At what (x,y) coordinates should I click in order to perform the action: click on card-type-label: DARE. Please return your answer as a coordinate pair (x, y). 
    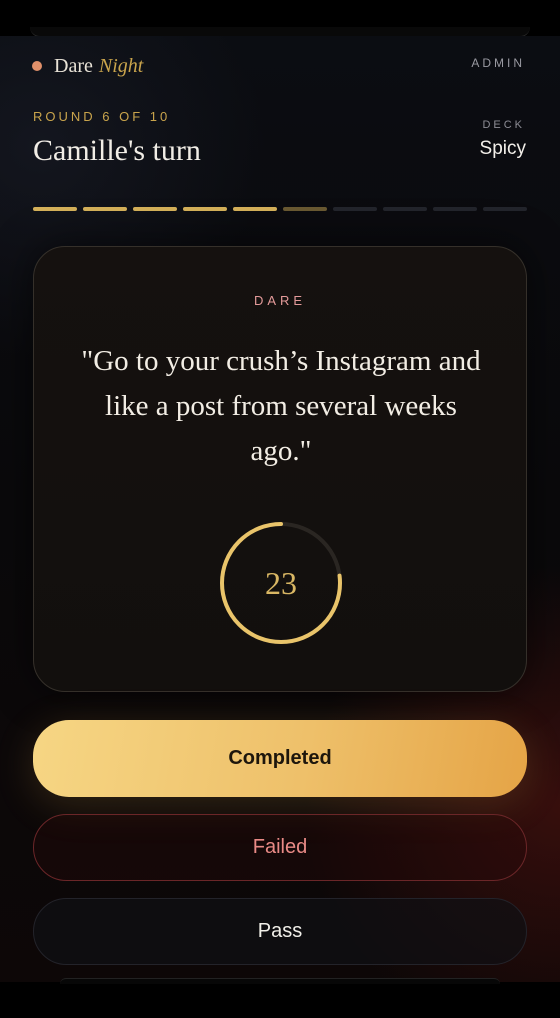
    Looking at the image, I should click on (280, 300).